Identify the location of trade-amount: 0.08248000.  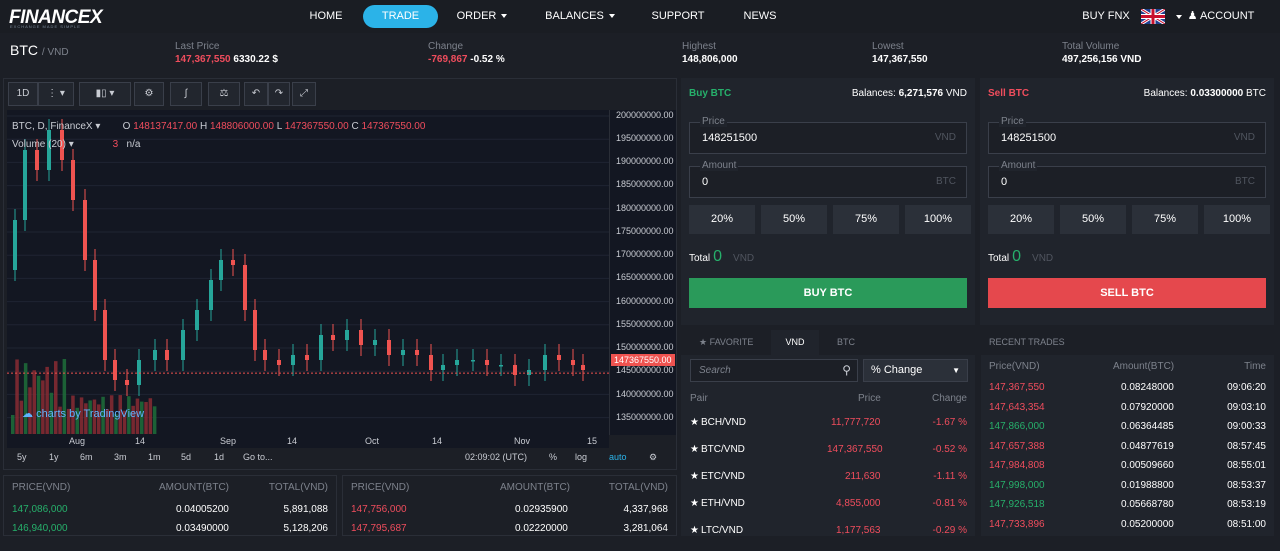
(1147, 387).